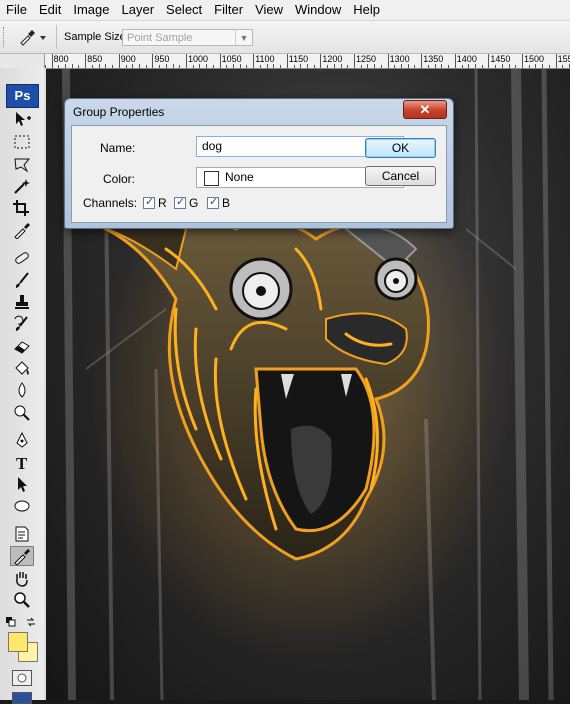 The height and width of the screenshot is (704, 570). I want to click on menu-filter: Filter, so click(228, 10).